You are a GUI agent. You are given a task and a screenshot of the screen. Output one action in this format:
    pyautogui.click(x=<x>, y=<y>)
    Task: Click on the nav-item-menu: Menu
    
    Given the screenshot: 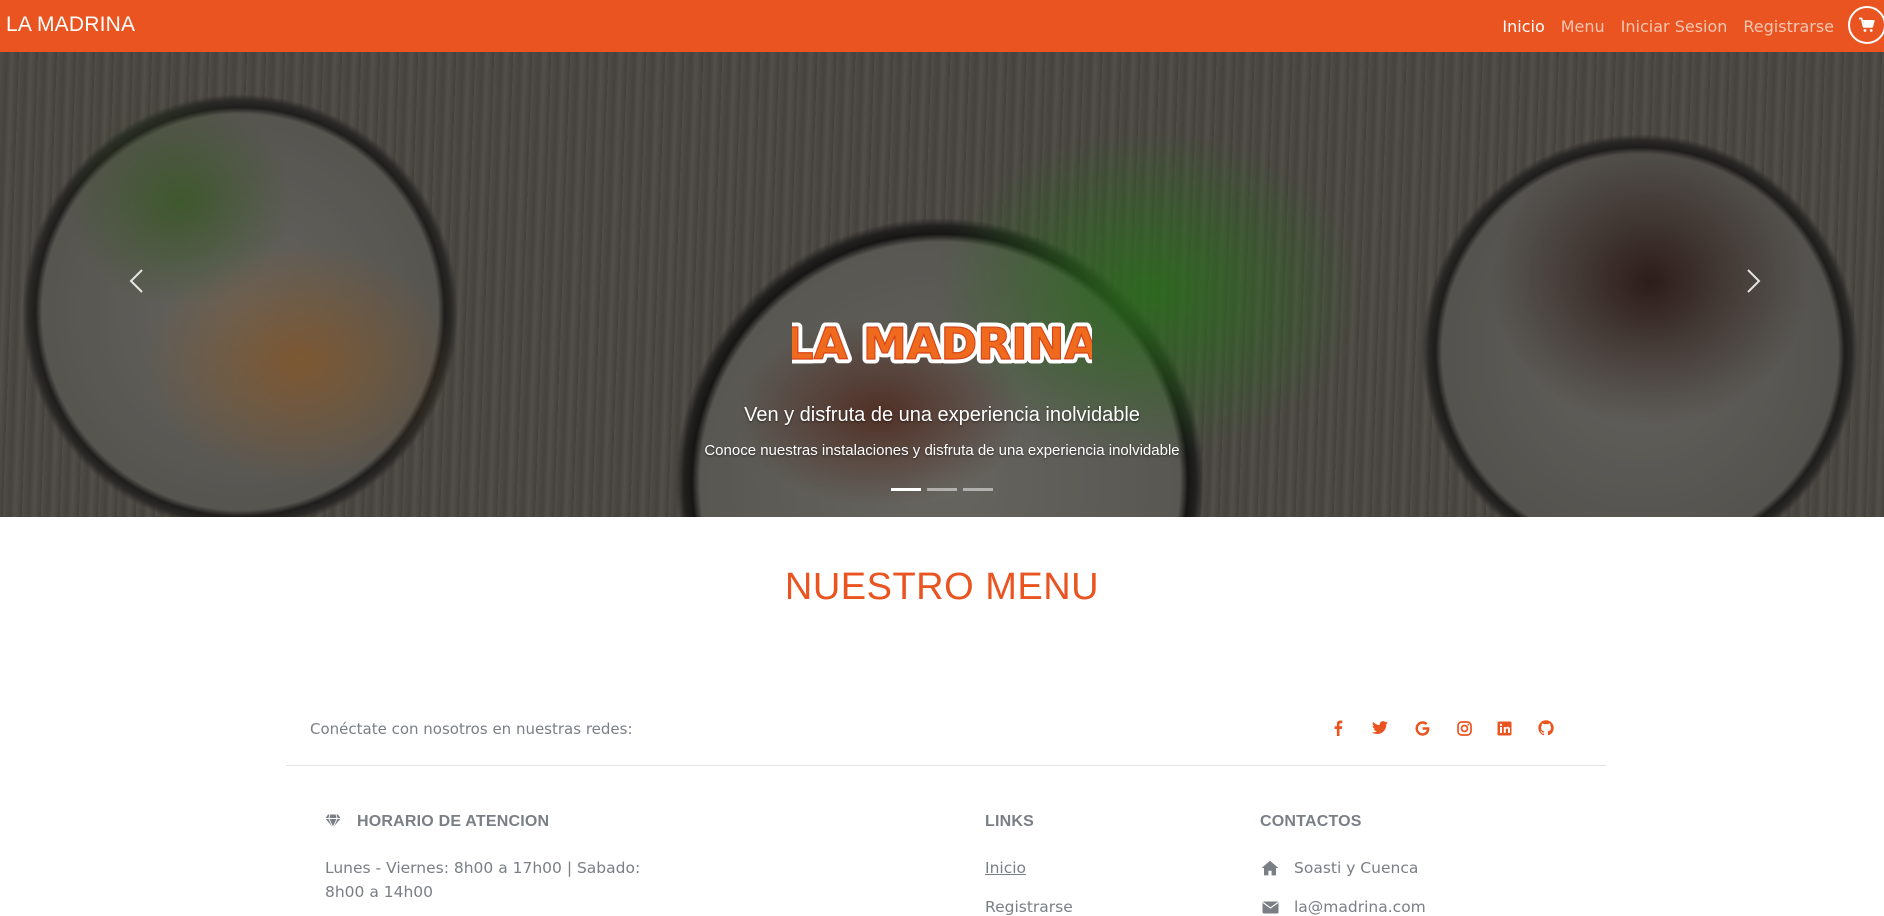 What is the action you would take?
    pyautogui.click(x=1583, y=26)
    